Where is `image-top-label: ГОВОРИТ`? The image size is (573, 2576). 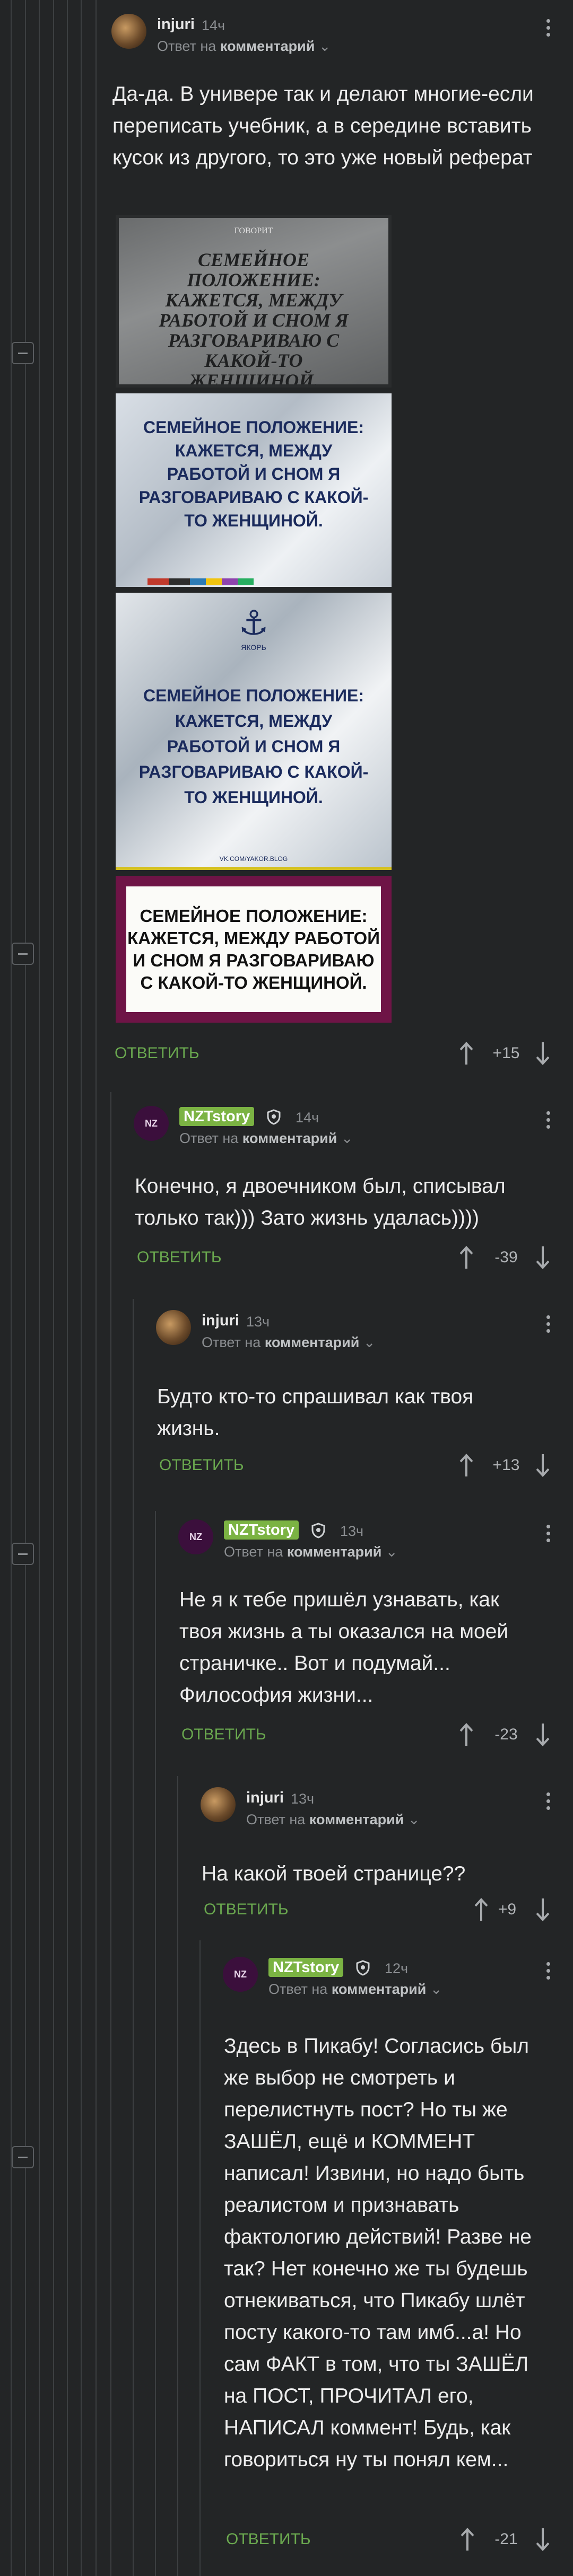 image-top-label: ГОВОРИТ is located at coordinates (253, 230).